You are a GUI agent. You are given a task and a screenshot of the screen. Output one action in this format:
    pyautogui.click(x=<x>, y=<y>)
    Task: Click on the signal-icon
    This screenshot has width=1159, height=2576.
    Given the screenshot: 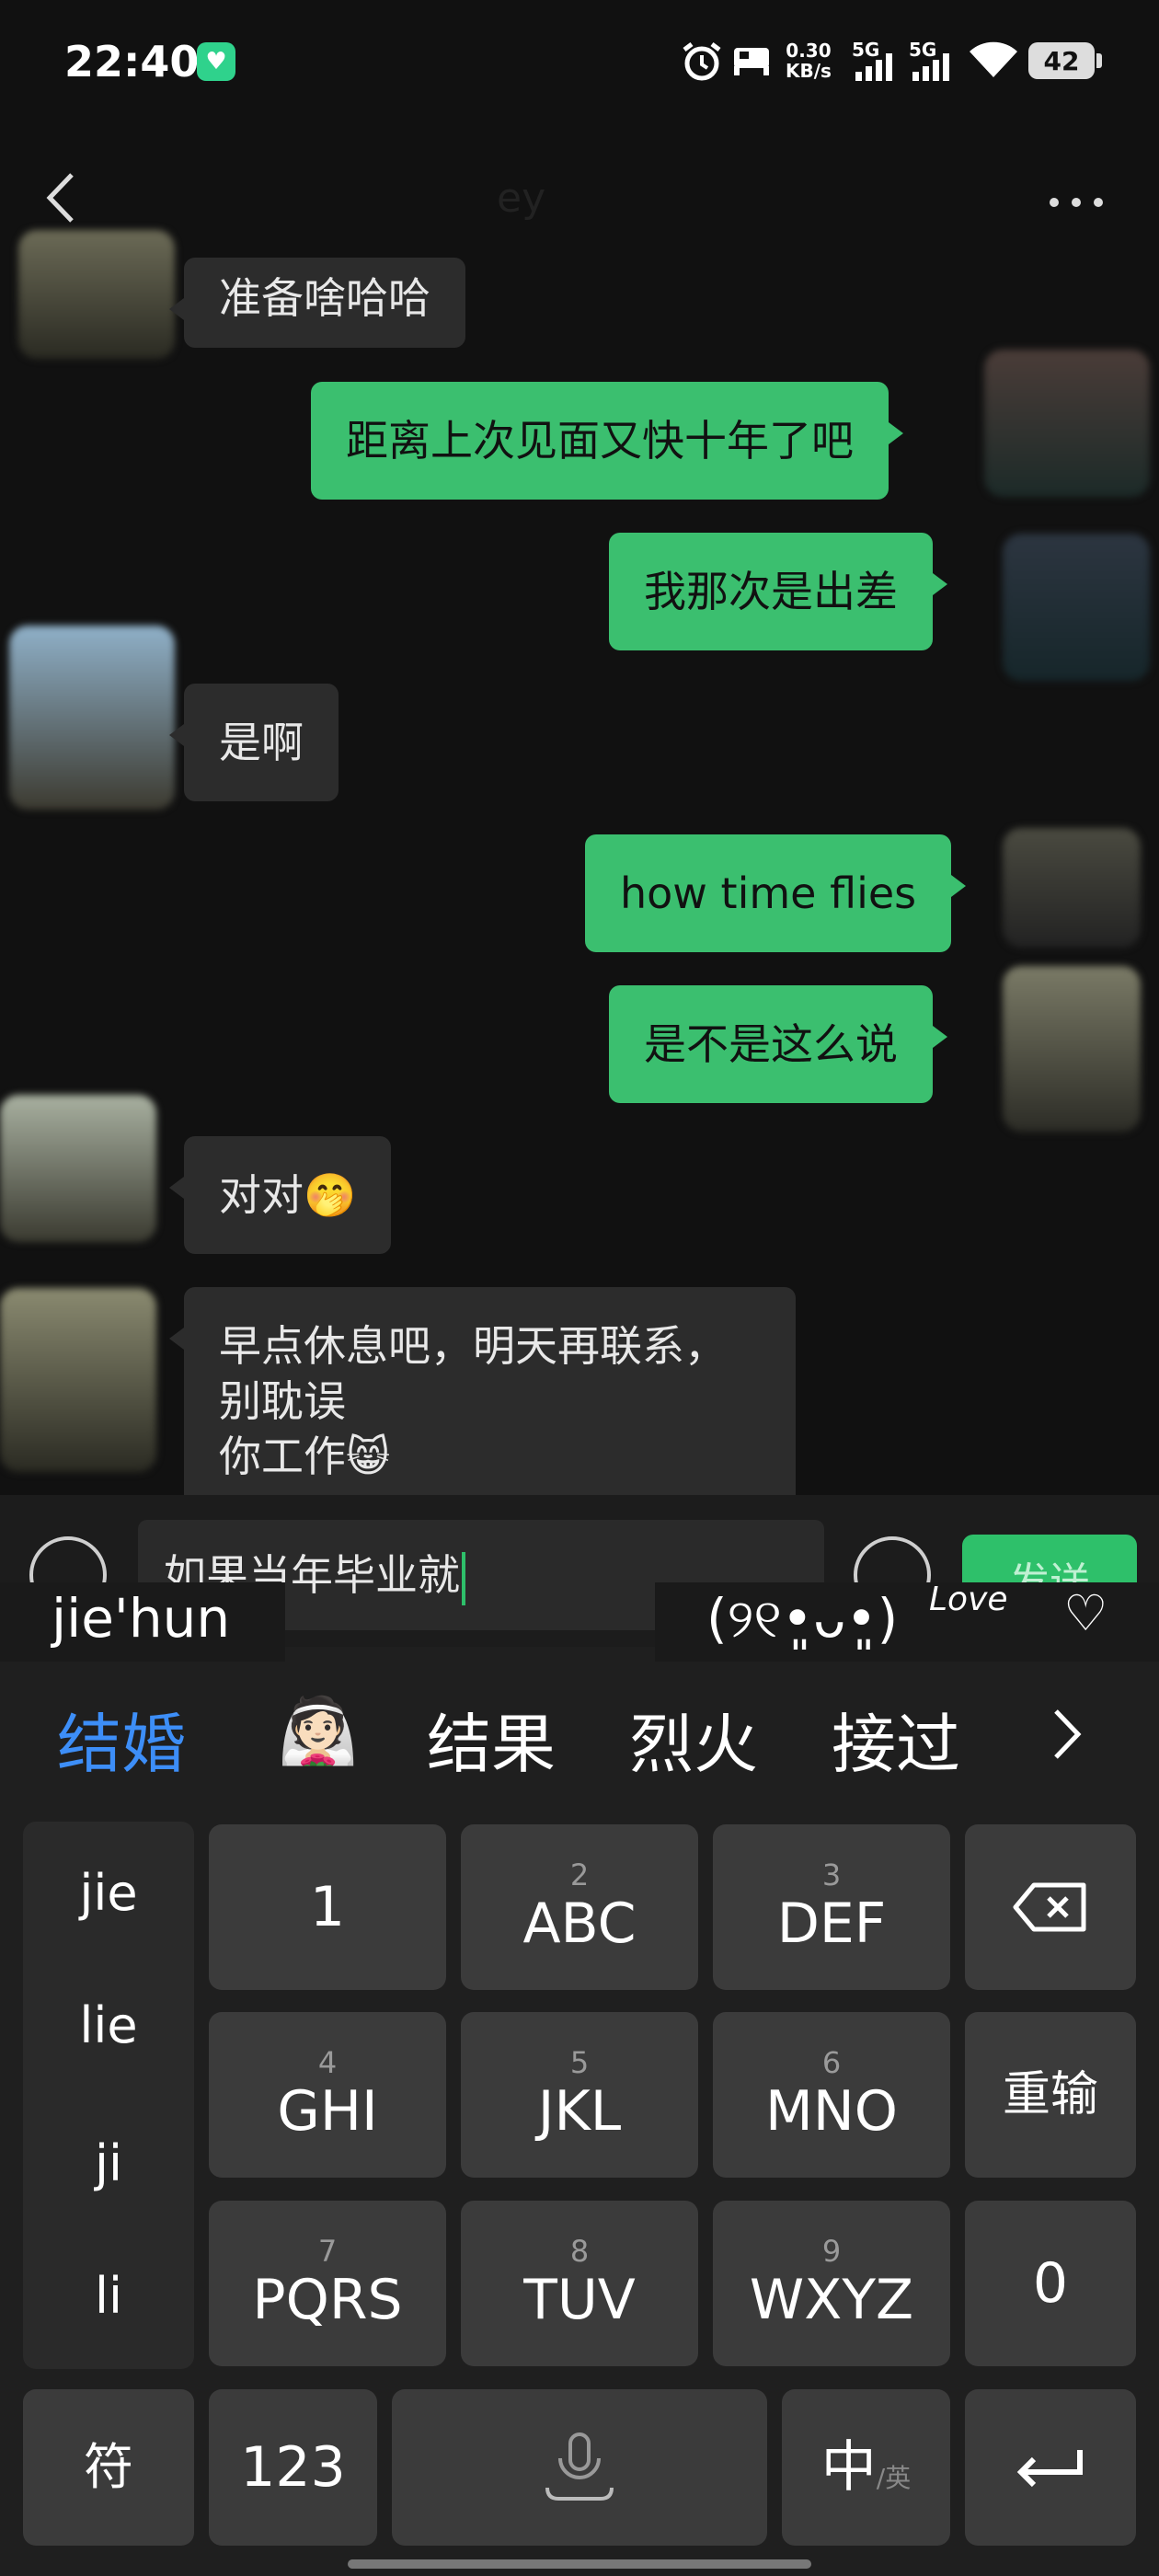 What is the action you would take?
    pyautogui.click(x=873, y=67)
    